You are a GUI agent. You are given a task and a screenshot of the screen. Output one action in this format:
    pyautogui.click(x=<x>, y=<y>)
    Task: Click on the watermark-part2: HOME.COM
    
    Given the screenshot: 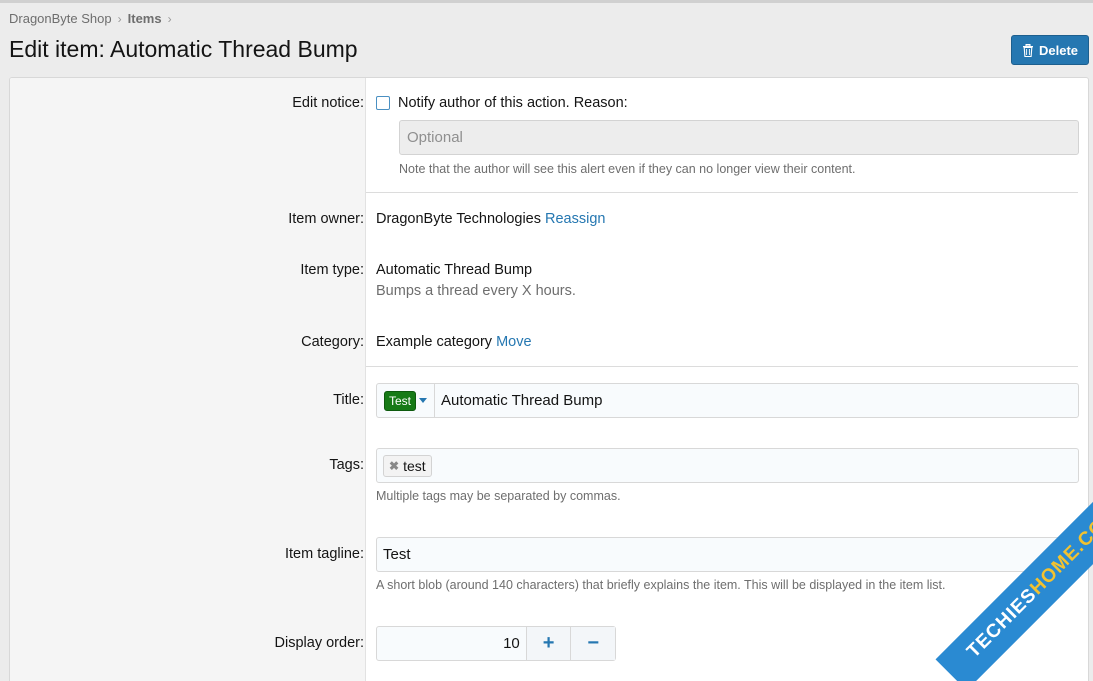 What is the action you would take?
    pyautogui.click(x=1059, y=551)
    